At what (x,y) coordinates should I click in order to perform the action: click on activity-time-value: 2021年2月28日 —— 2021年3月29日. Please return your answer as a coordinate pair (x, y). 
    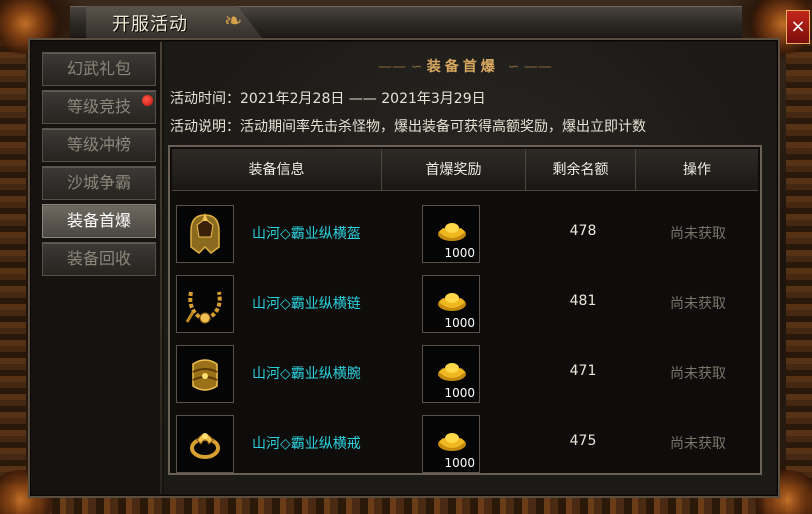
    Looking at the image, I should click on (363, 99).